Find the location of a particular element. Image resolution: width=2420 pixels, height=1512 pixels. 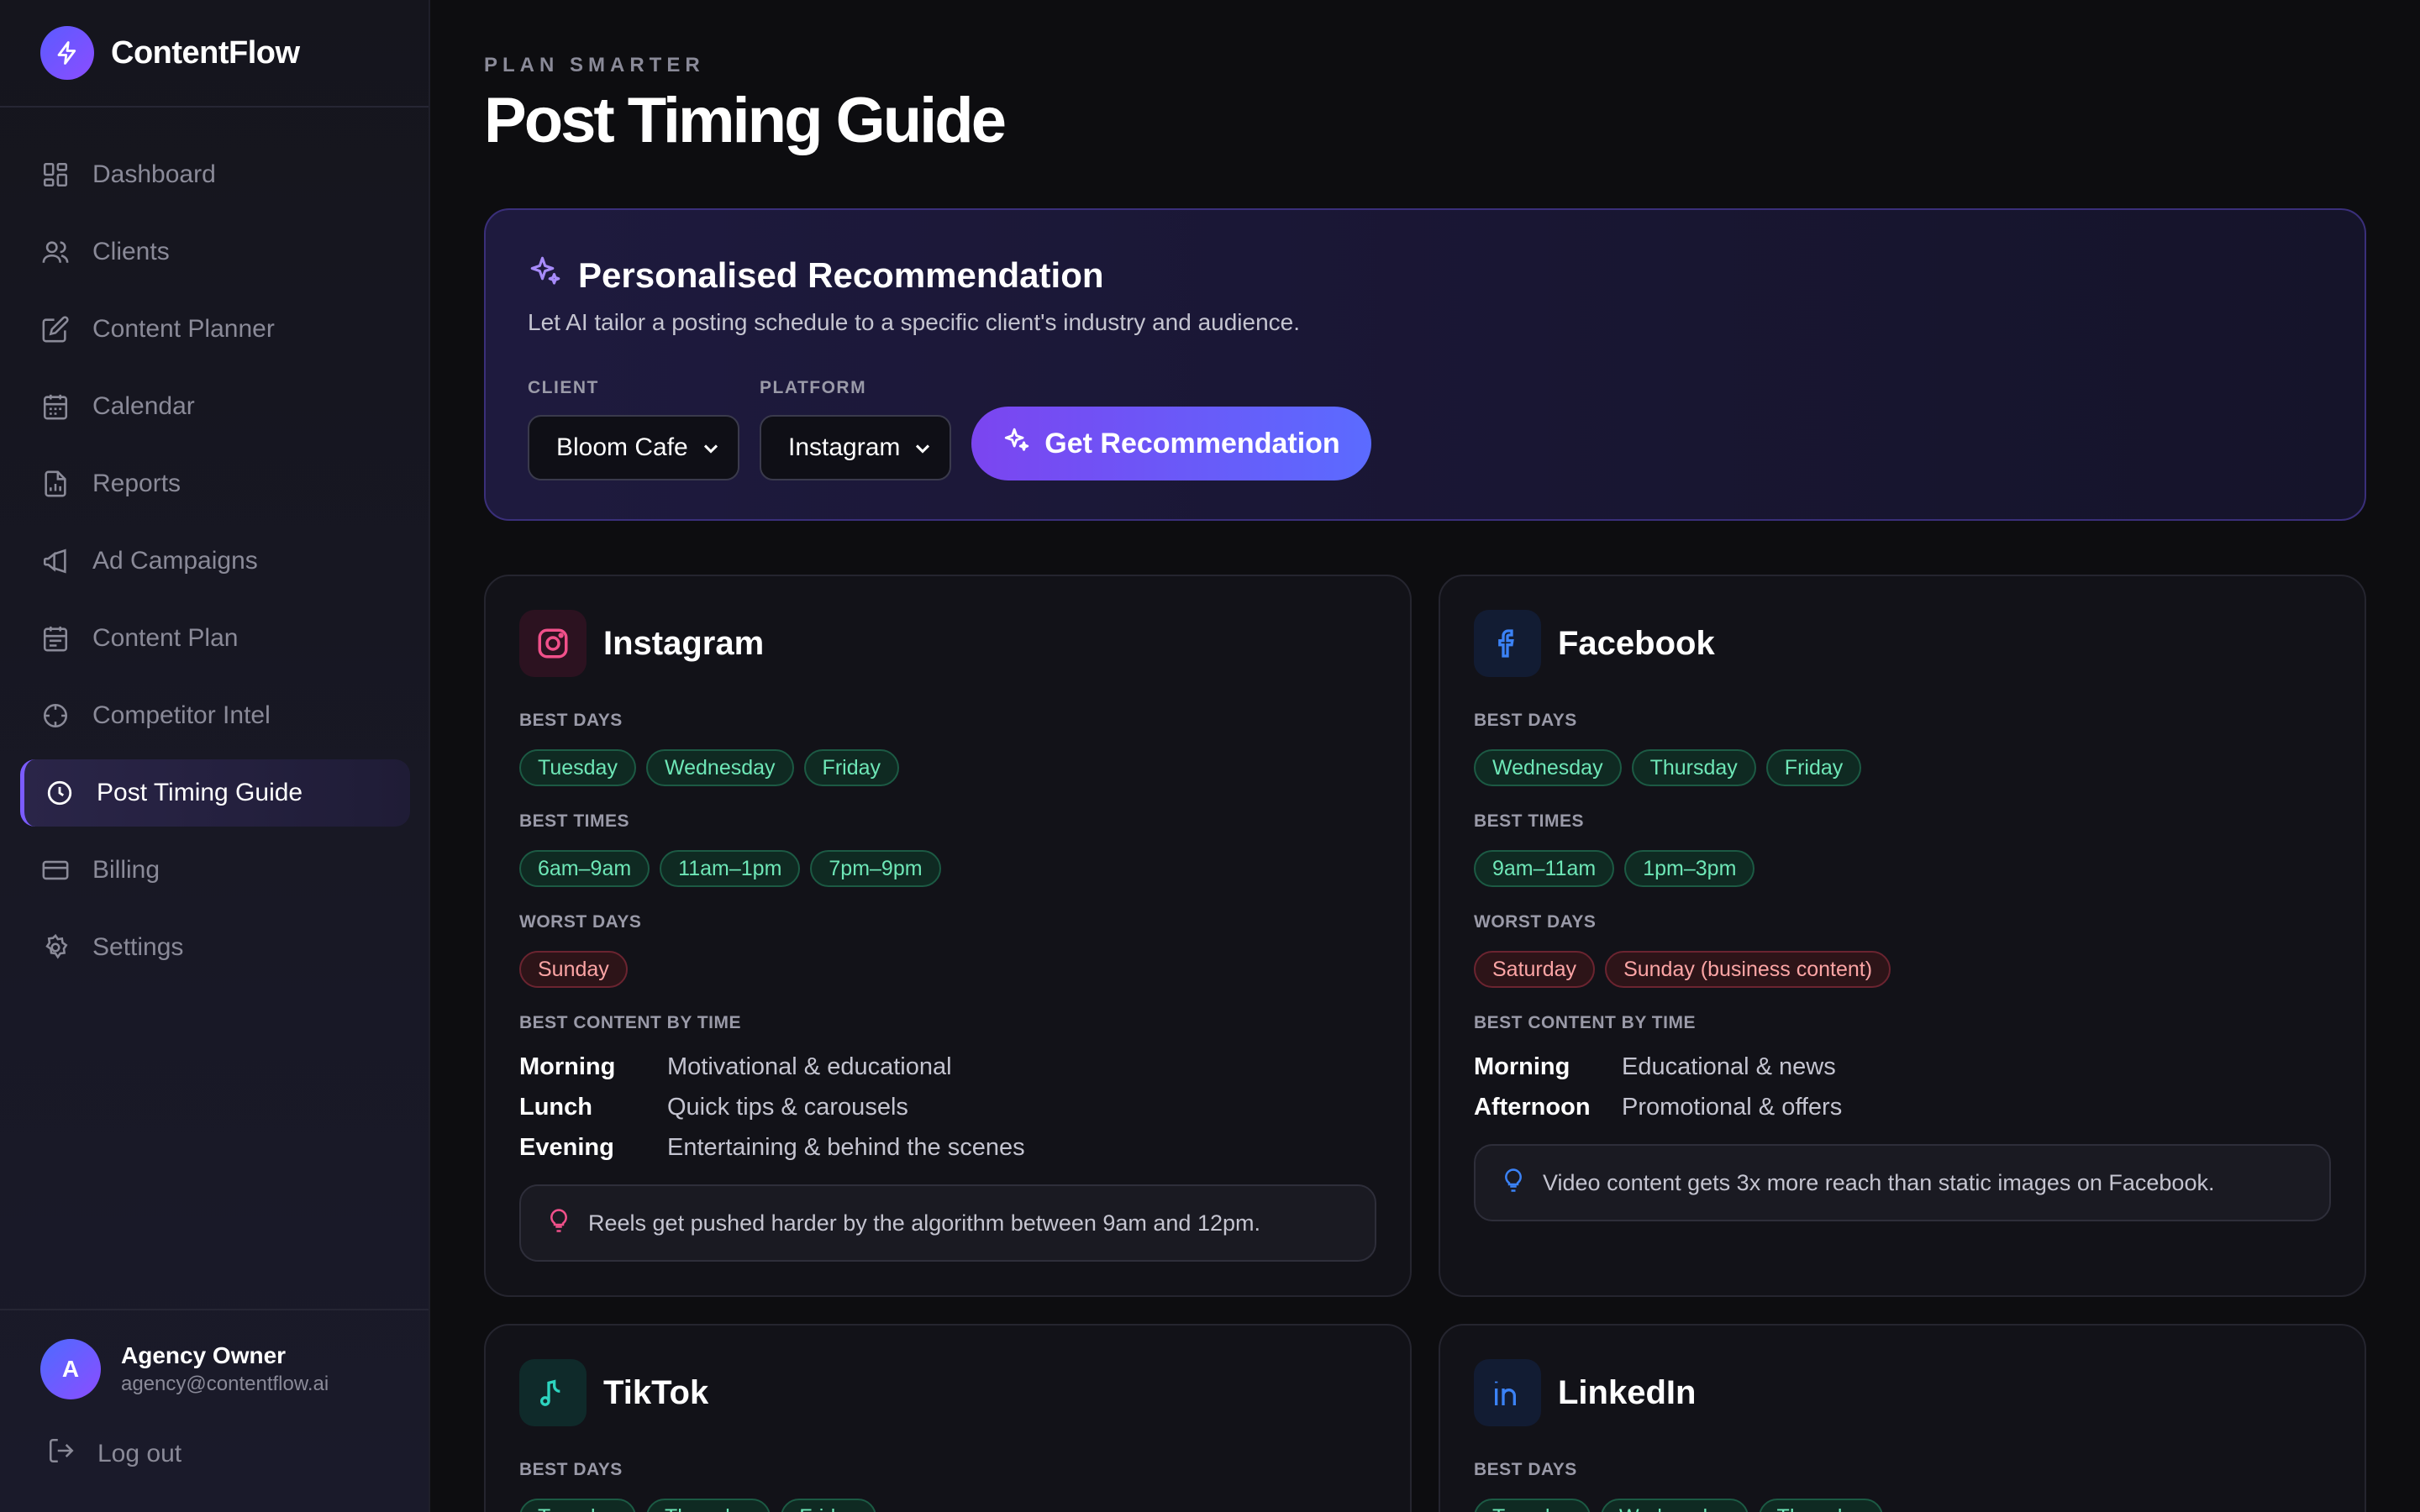

content-row: Morning Educational & news is located at coordinates (1655, 1067).